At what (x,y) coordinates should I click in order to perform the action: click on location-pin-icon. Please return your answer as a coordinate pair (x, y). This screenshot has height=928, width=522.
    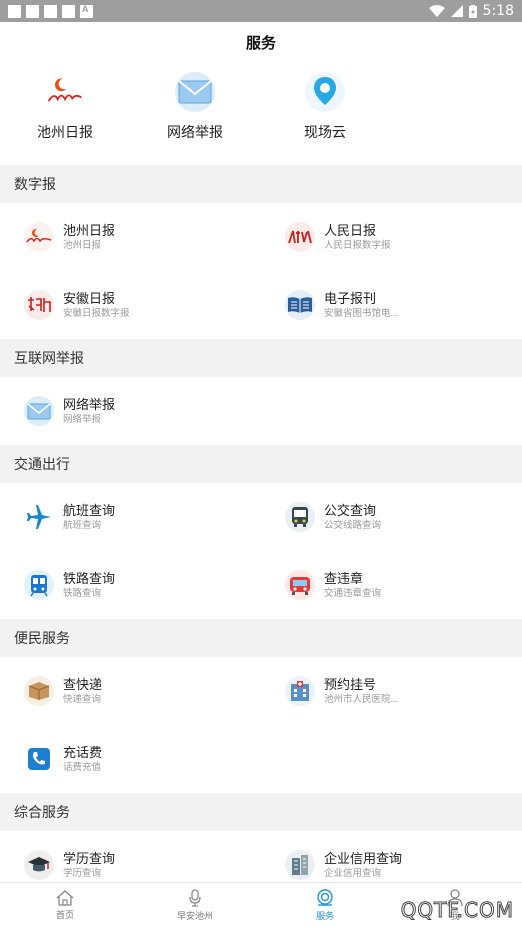
    Looking at the image, I should click on (325, 92).